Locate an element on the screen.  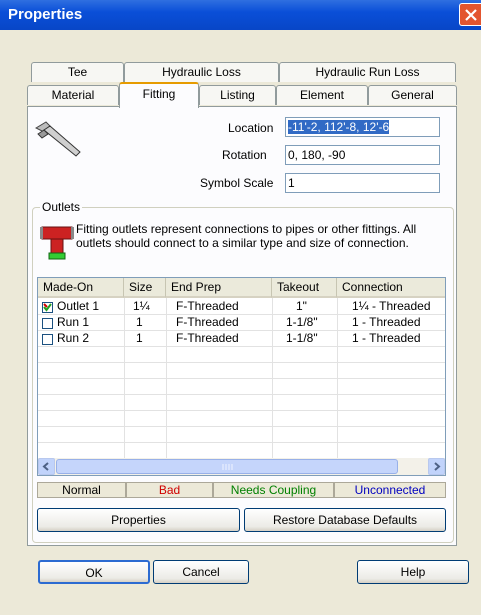
checkmark-icon is located at coordinates (47, 307).